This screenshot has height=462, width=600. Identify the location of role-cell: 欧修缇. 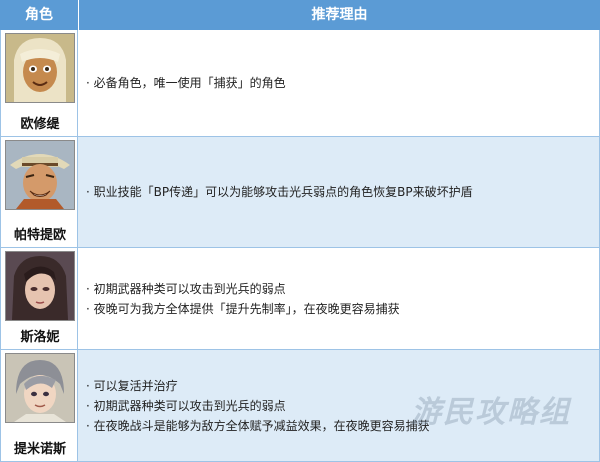
(39, 83).